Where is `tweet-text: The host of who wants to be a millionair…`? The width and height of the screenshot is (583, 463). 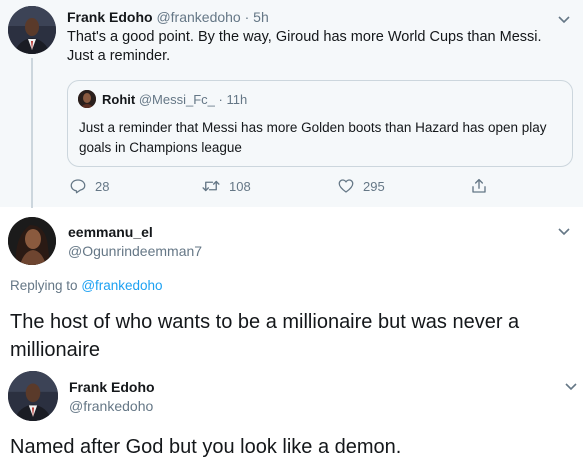
tweet-text: The host of who wants to be a millionair… is located at coordinates (265, 336).